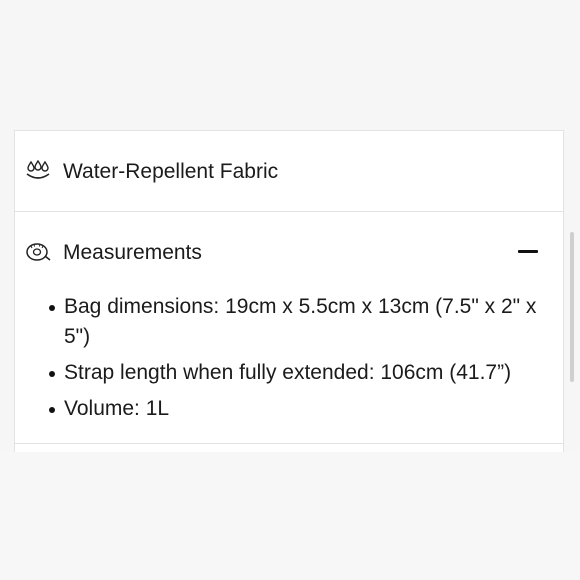  Describe the element at coordinates (289, 252) in the screenshot. I see `accordion-header-measurements: Measurements` at that location.